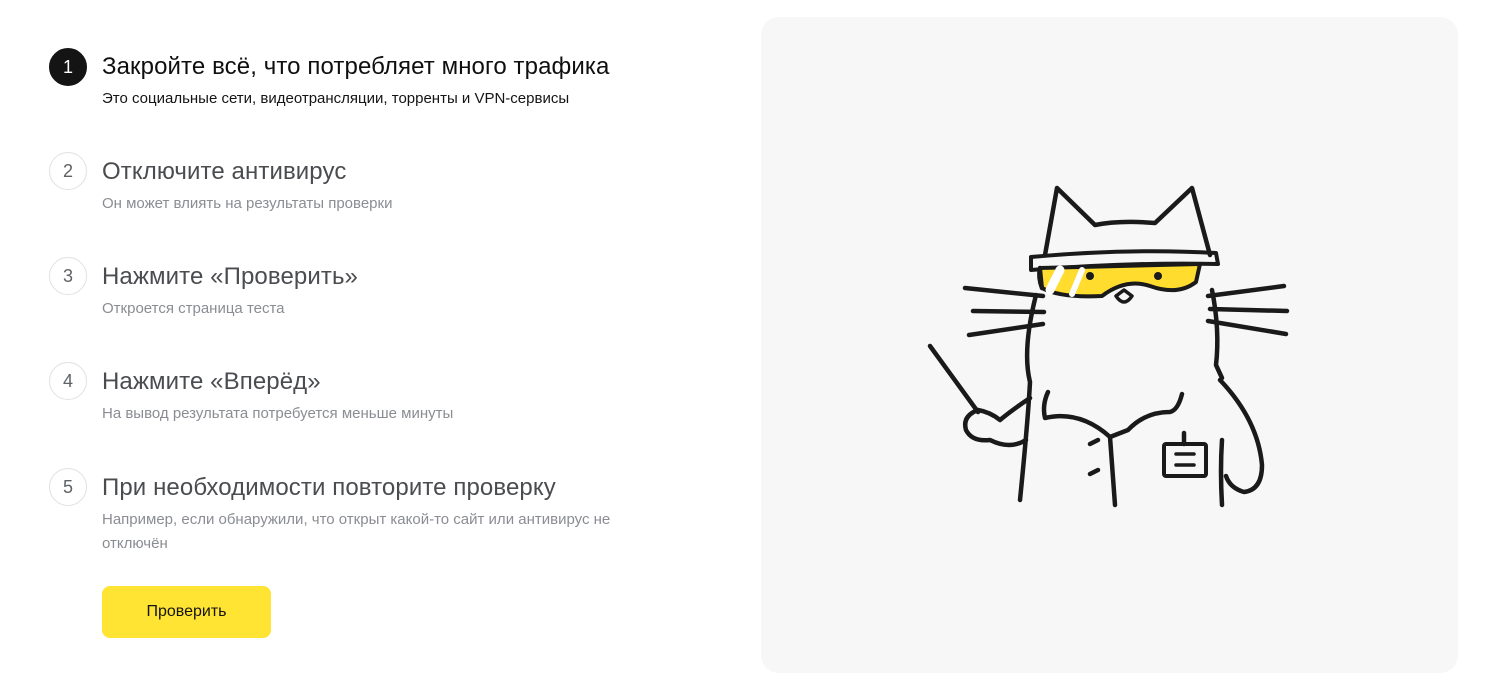 This screenshot has width=1500, height=689. What do you see at coordinates (68, 67) in the screenshot?
I see `step-number-badge: 1` at bounding box center [68, 67].